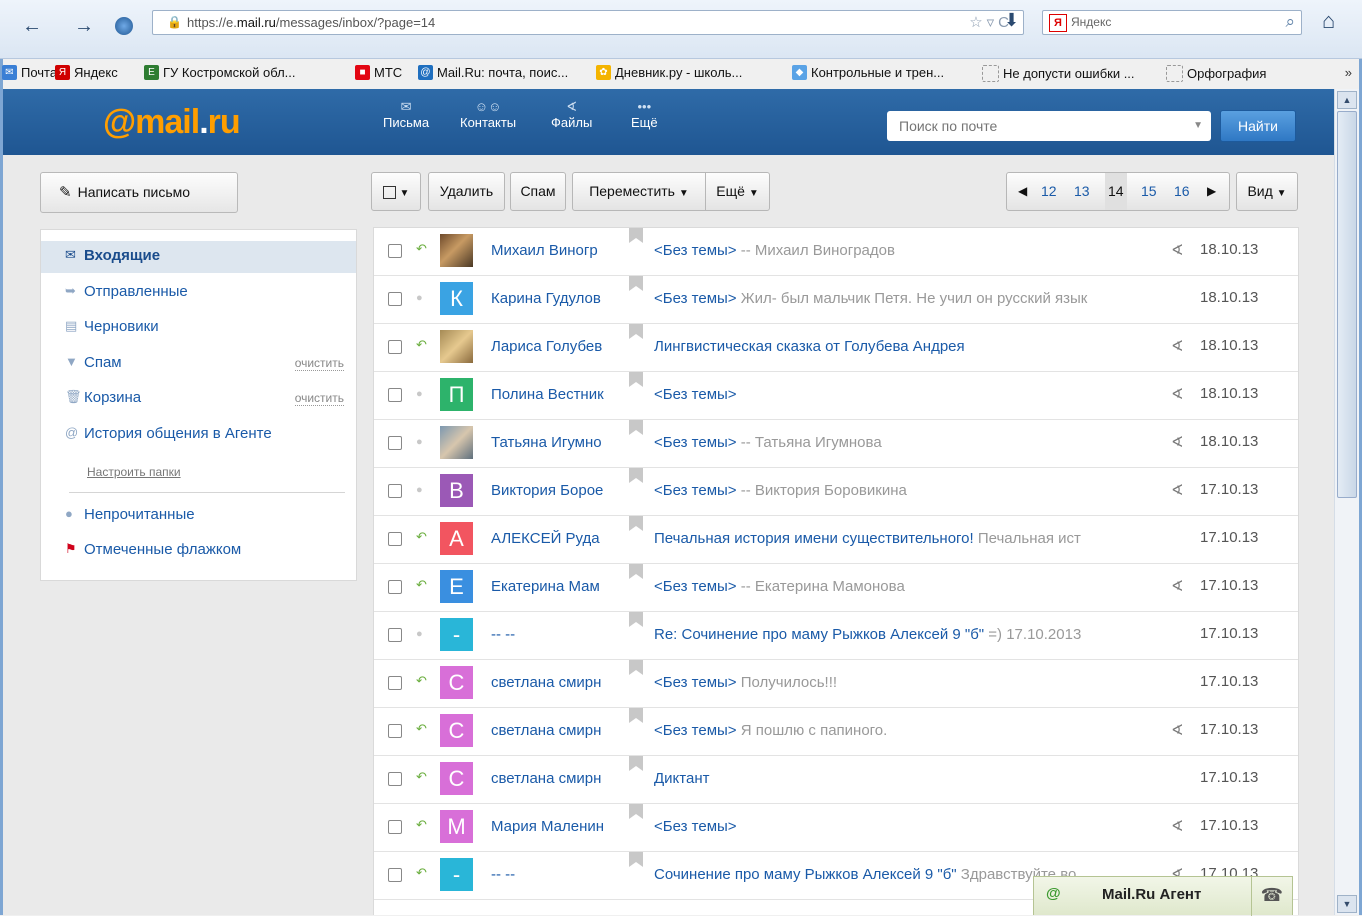  I want to click on clear-trash-link: очистить, so click(319, 399).